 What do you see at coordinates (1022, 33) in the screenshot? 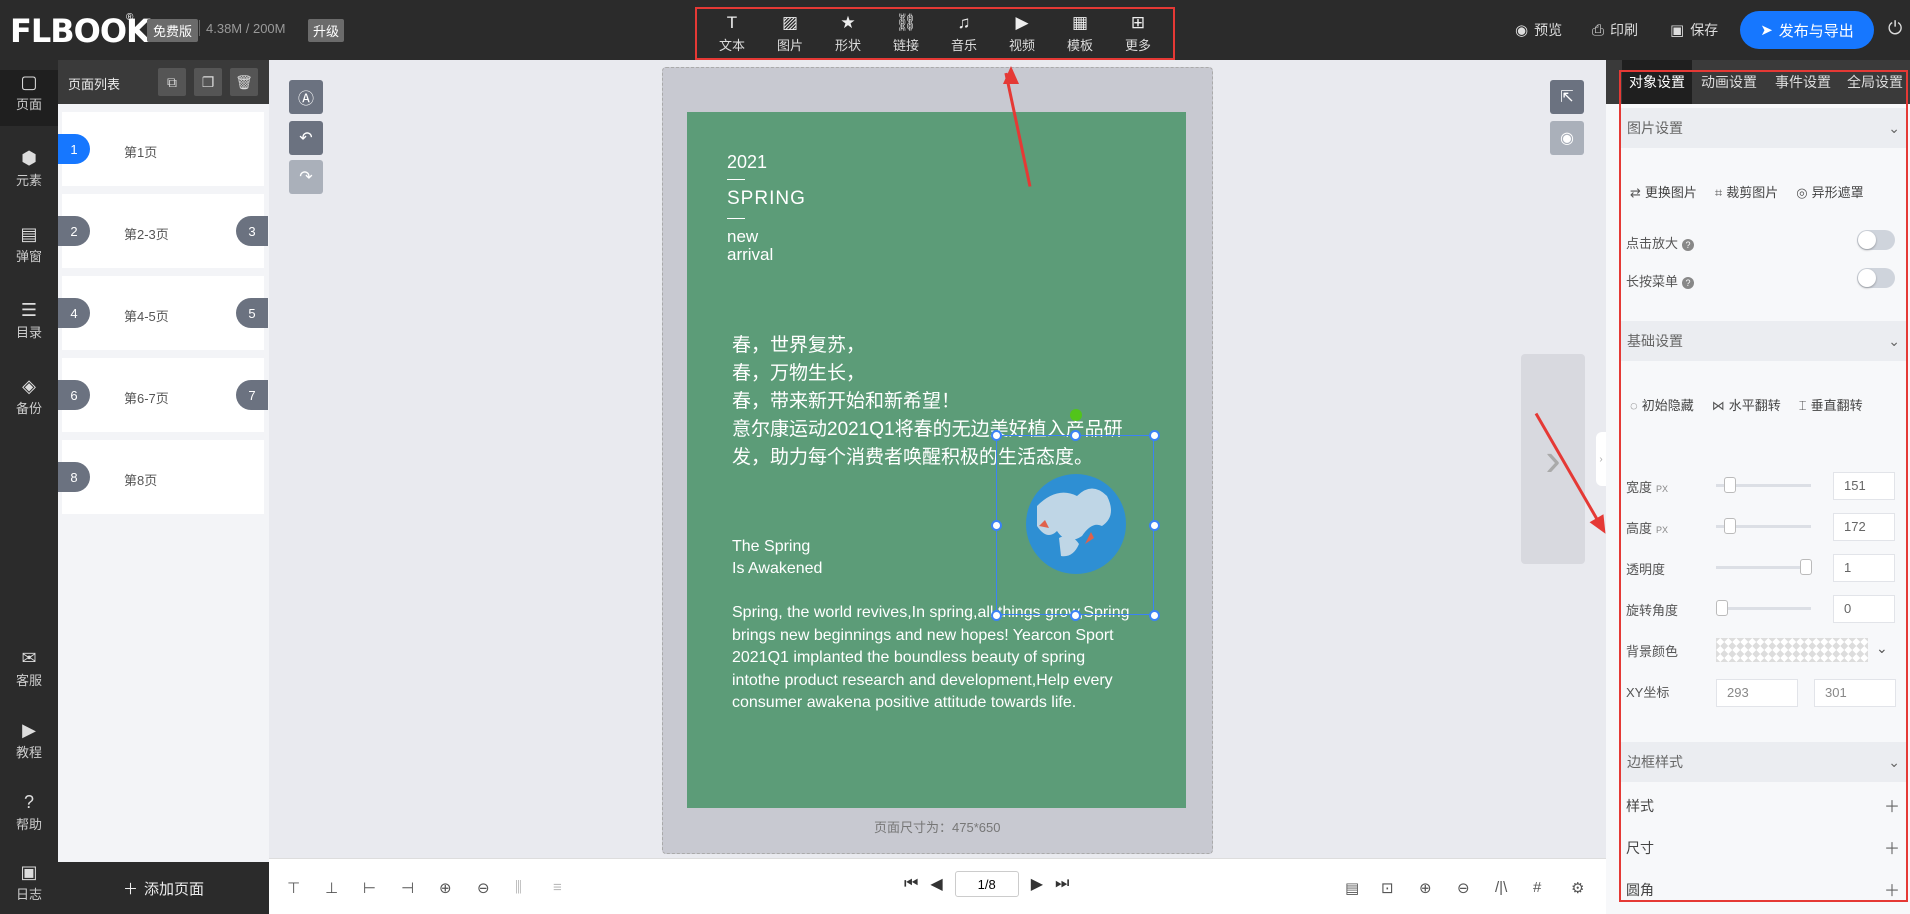
I see `video-tool: ▶ 视频` at bounding box center [1022, 33].